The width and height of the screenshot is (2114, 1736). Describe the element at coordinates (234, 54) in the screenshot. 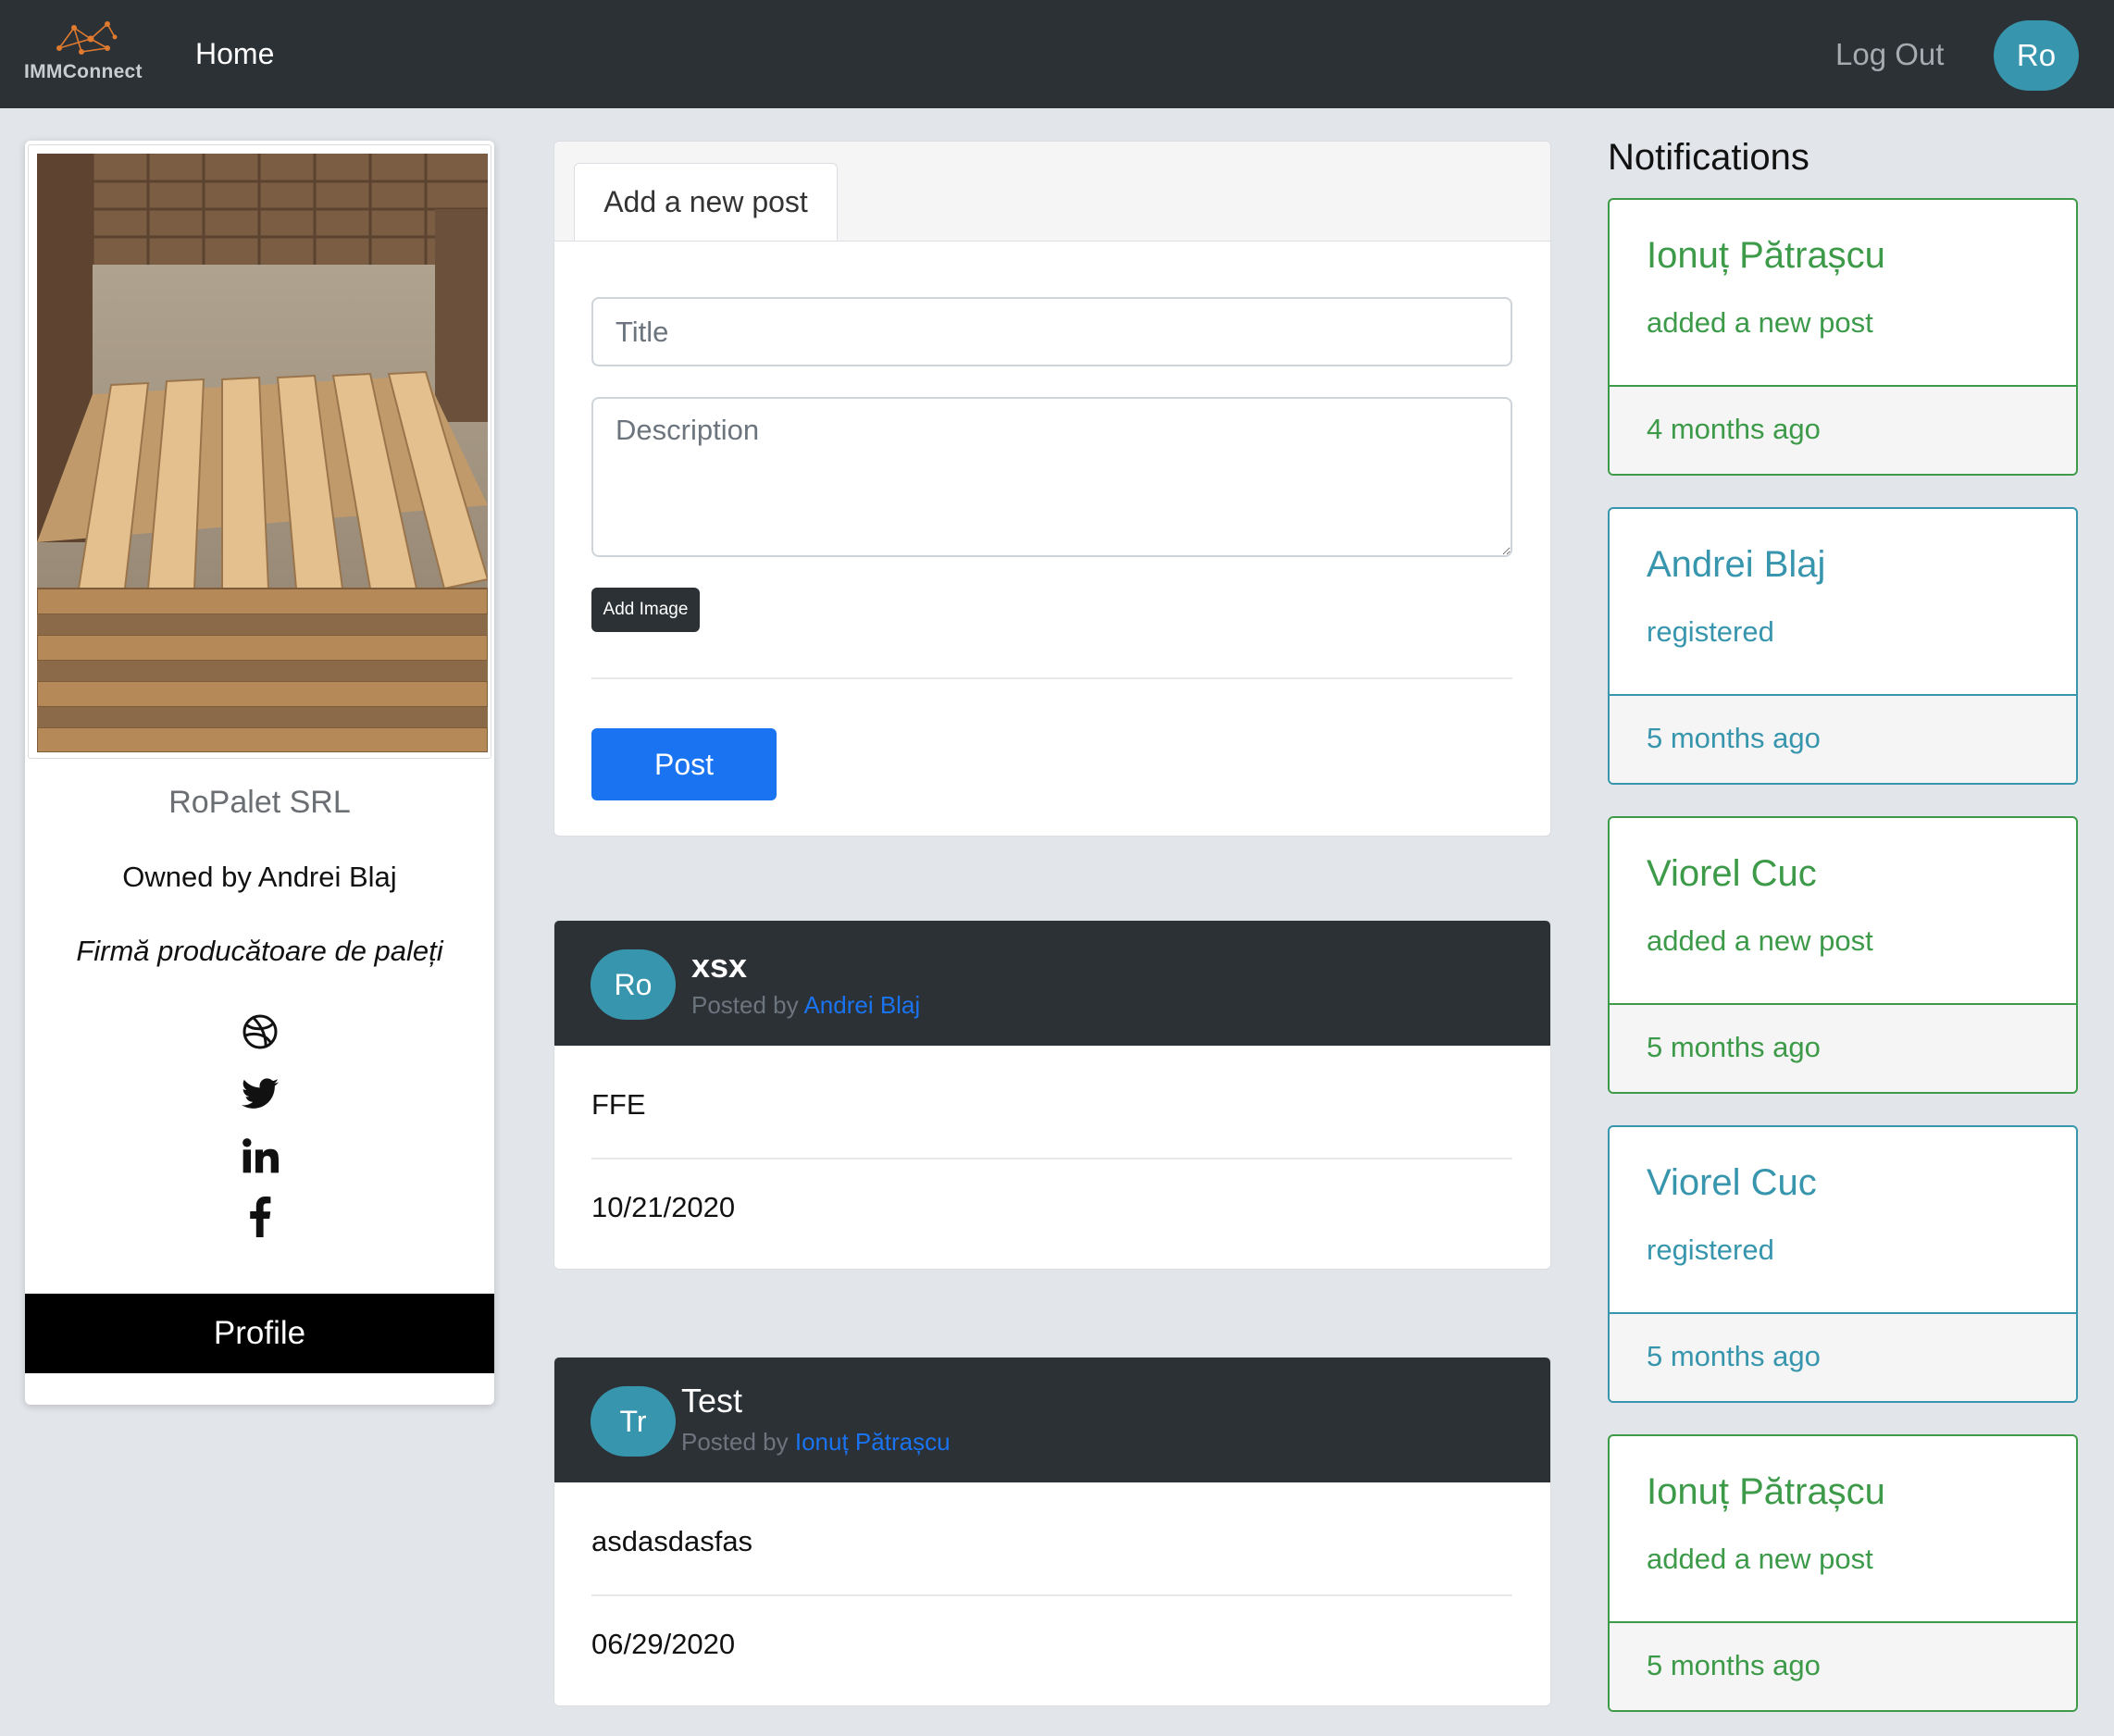

I see `nav-home-link: Home` at that location.